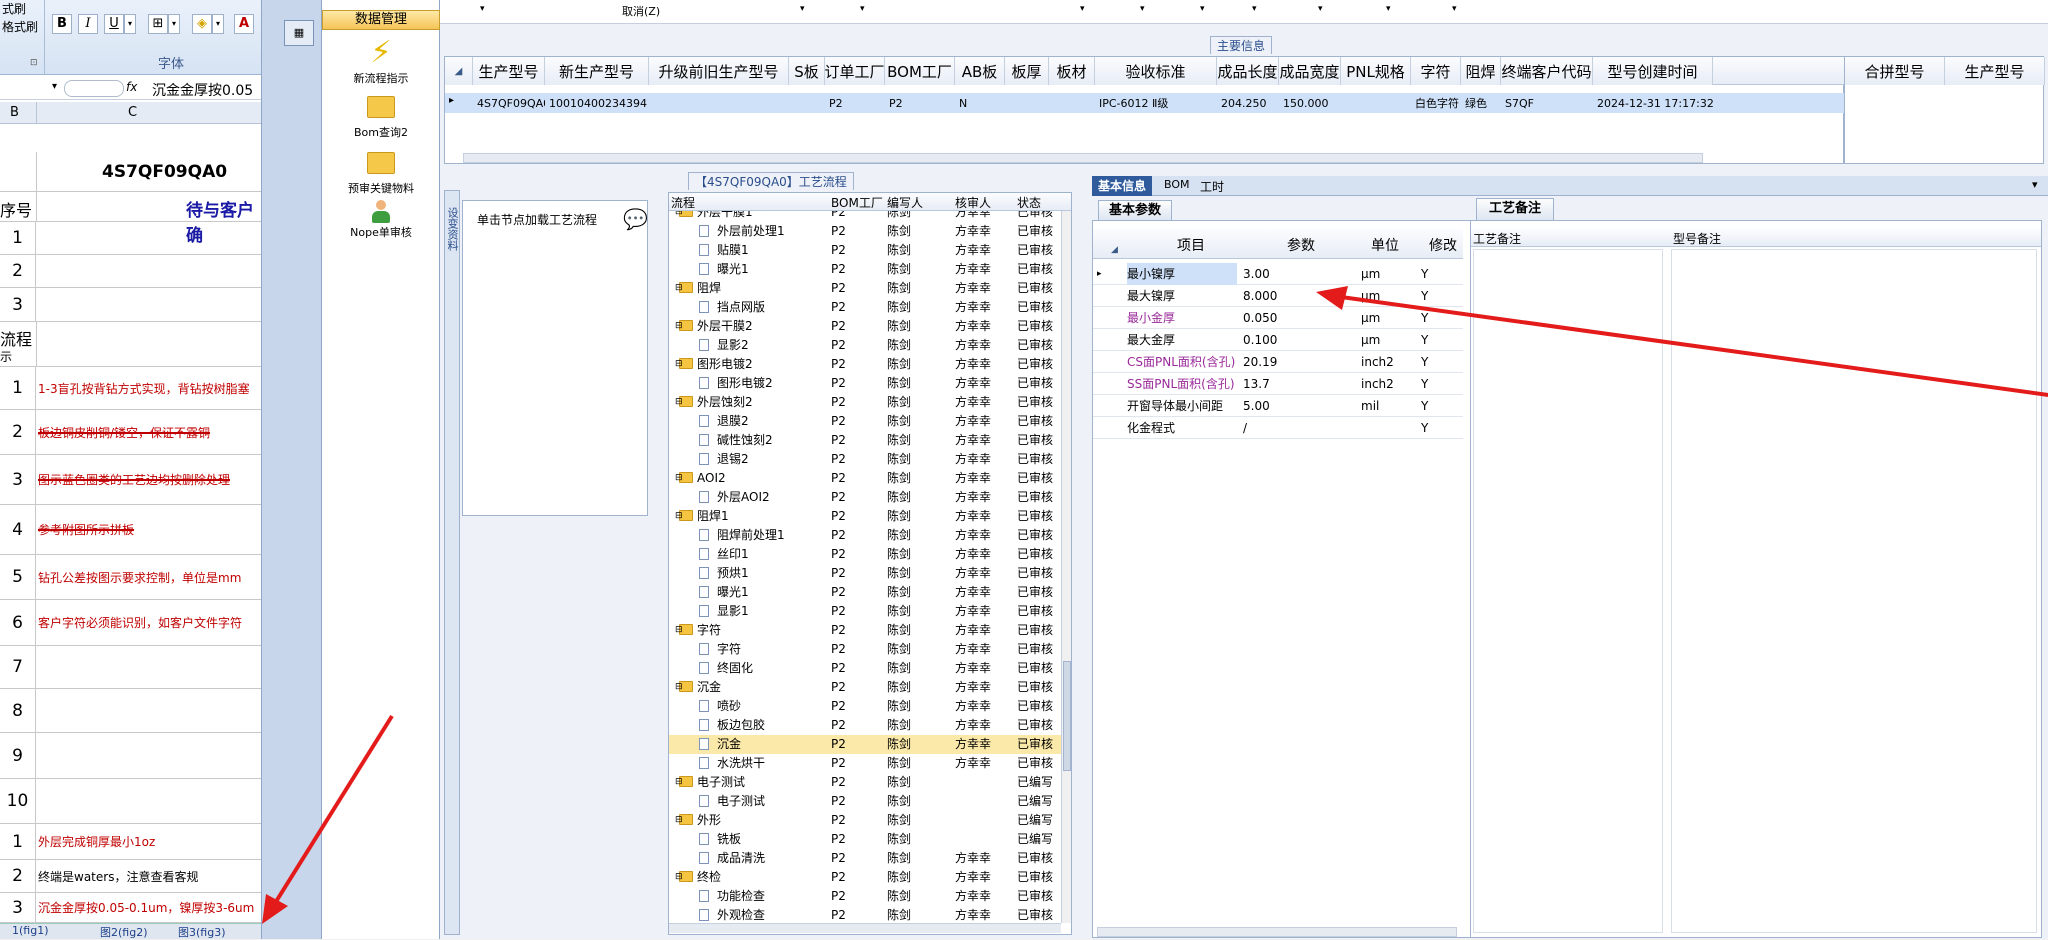  Describe the element at coordinates (381, 61) in the screenshot. I see `nav-new-flow: ⚡ 新流程指示` at that location.